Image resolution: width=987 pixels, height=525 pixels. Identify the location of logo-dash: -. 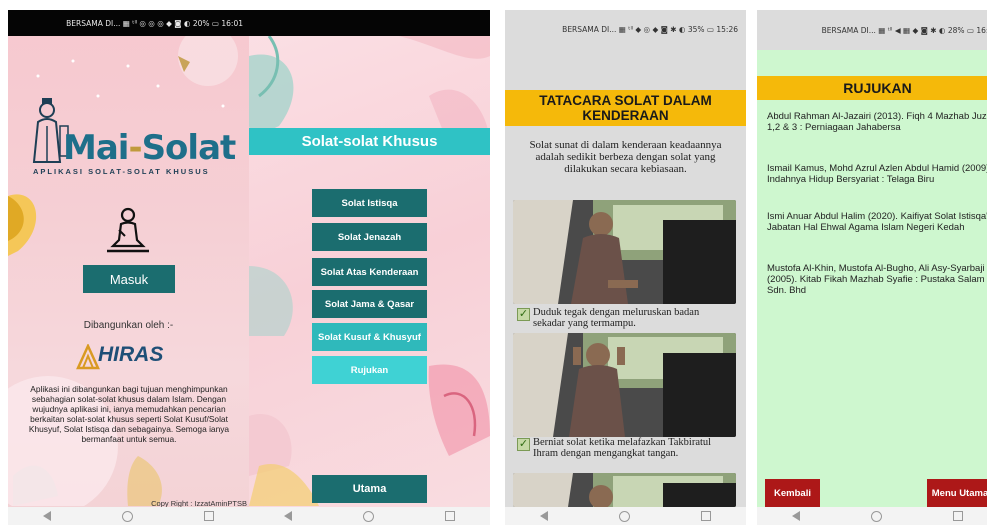
(135, 148).